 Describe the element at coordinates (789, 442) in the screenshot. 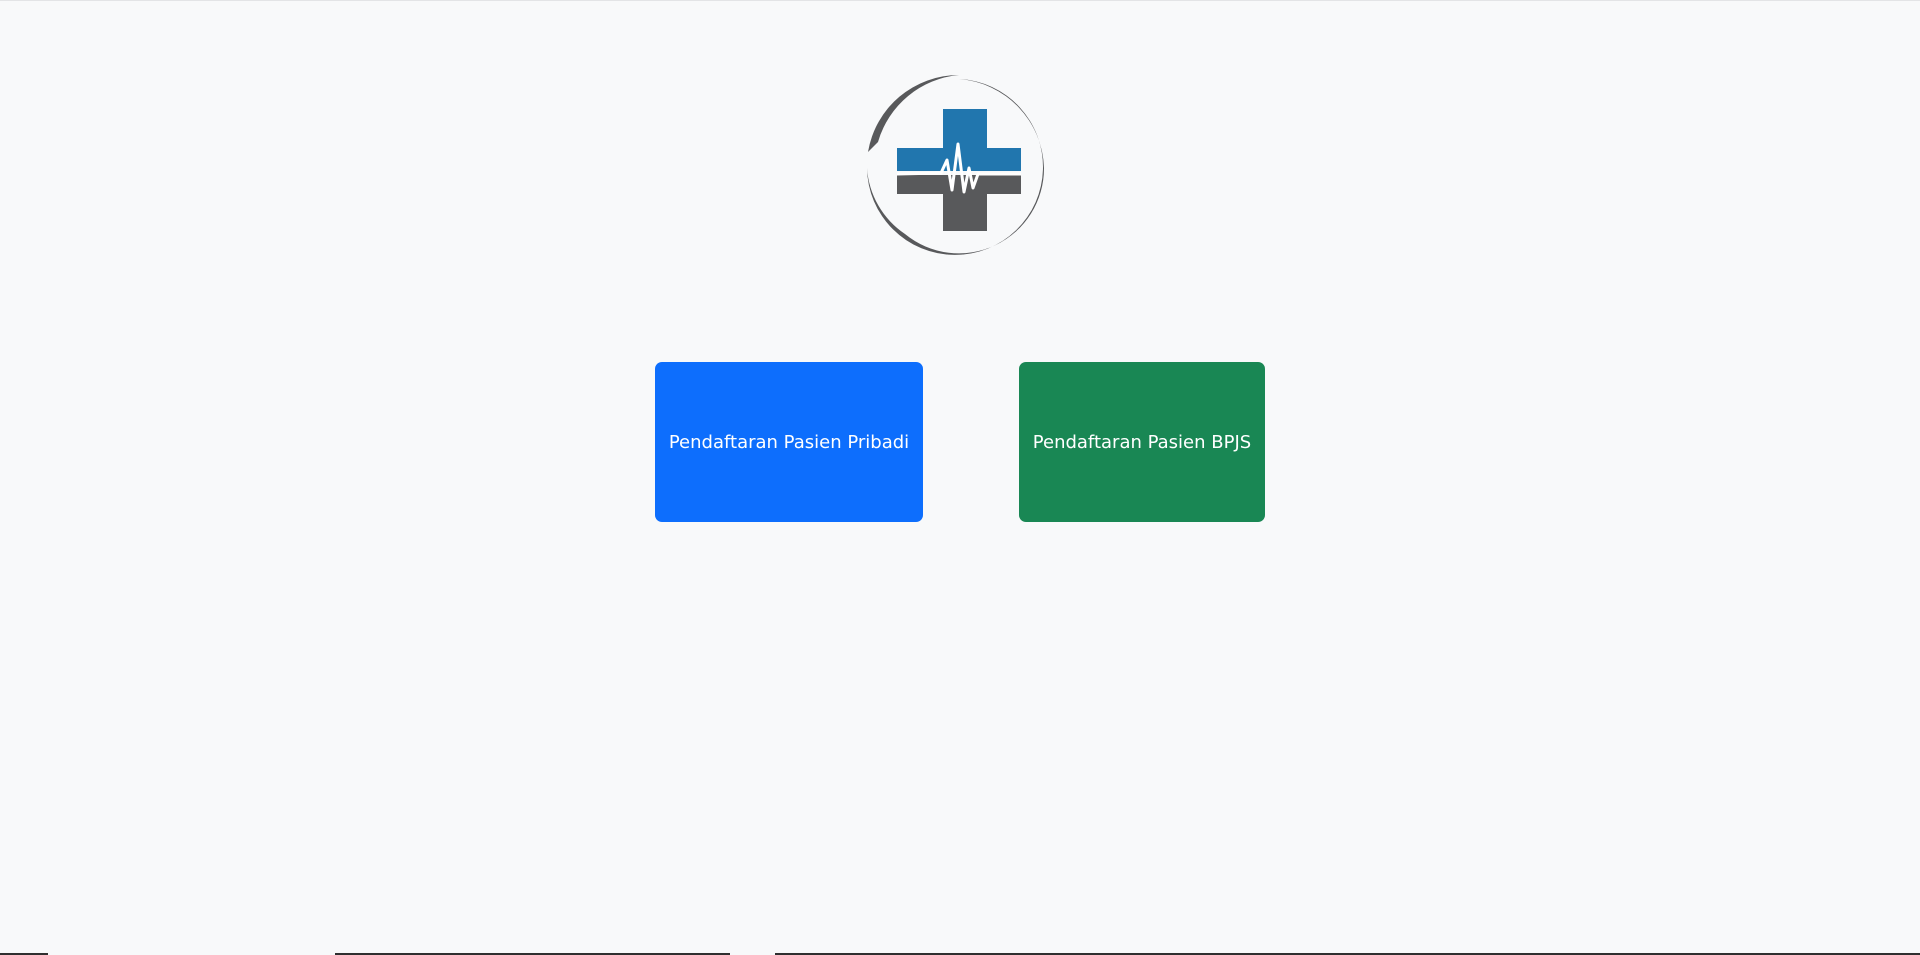

I see `register-private-patient-button: Pendaftaran Pasien Pribadi` at that location.